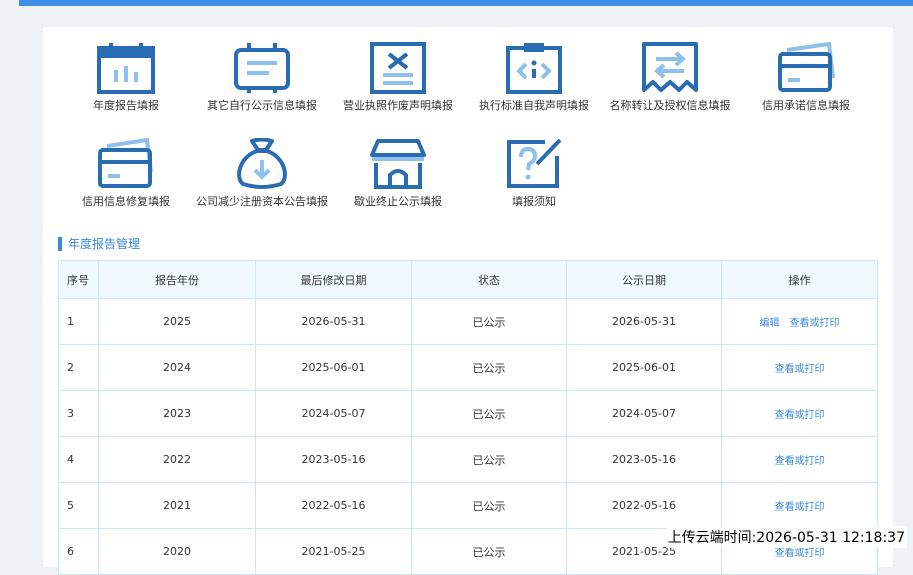 This screenshot has width=913, height=575. What do you see at coordinates (534, 163) in the screenshot?
I see `question-edit-icon` at bounding box center [534, 163].